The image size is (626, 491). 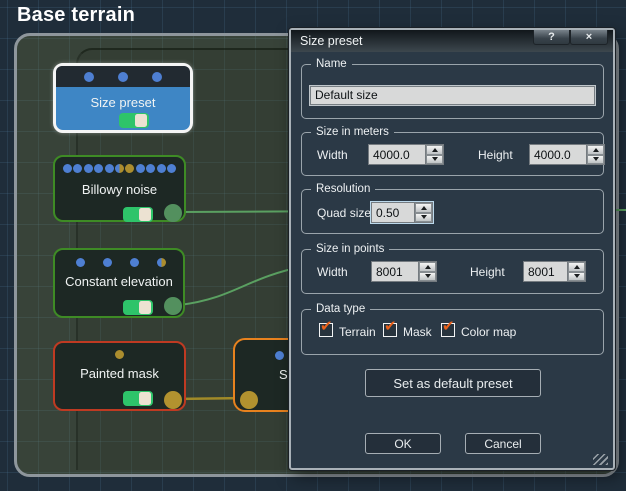 I want to click on help-button: ?, so click(x=551, y=37).